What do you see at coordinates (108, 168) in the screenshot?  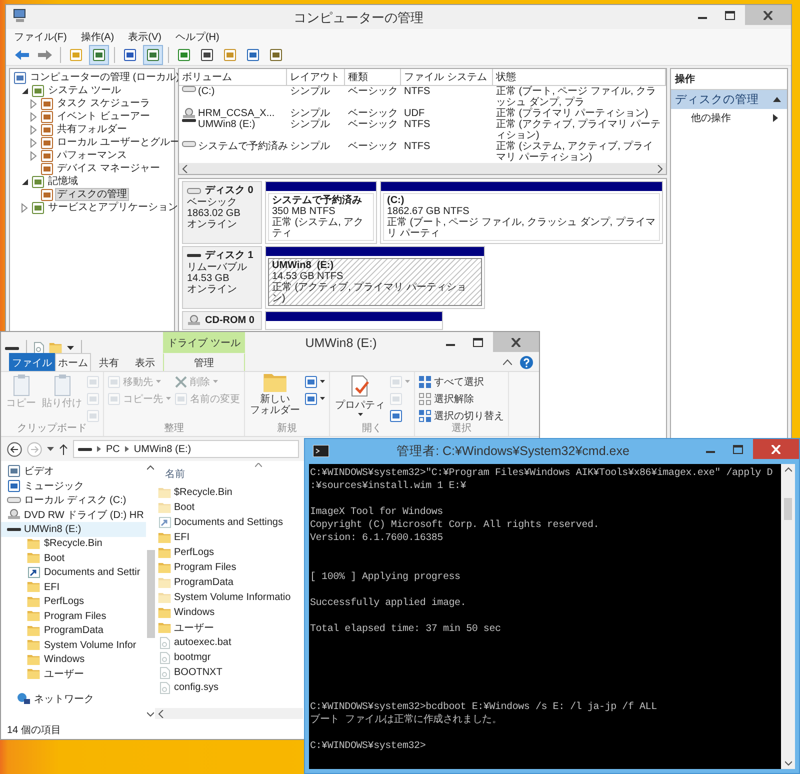 I see `tree-item: デバイス マネージャー` at bounding box center [108, 168].